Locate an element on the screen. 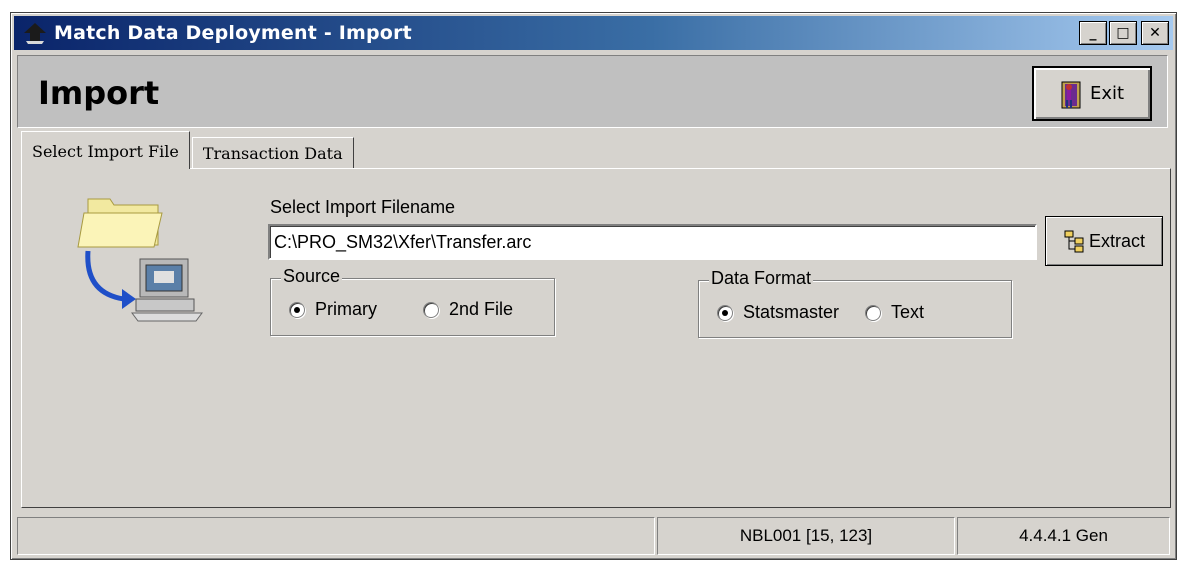 This screenshot has height=563, width=1184. format-statsmaster-radio: Statsmaster is located at coordinates (778, 312).